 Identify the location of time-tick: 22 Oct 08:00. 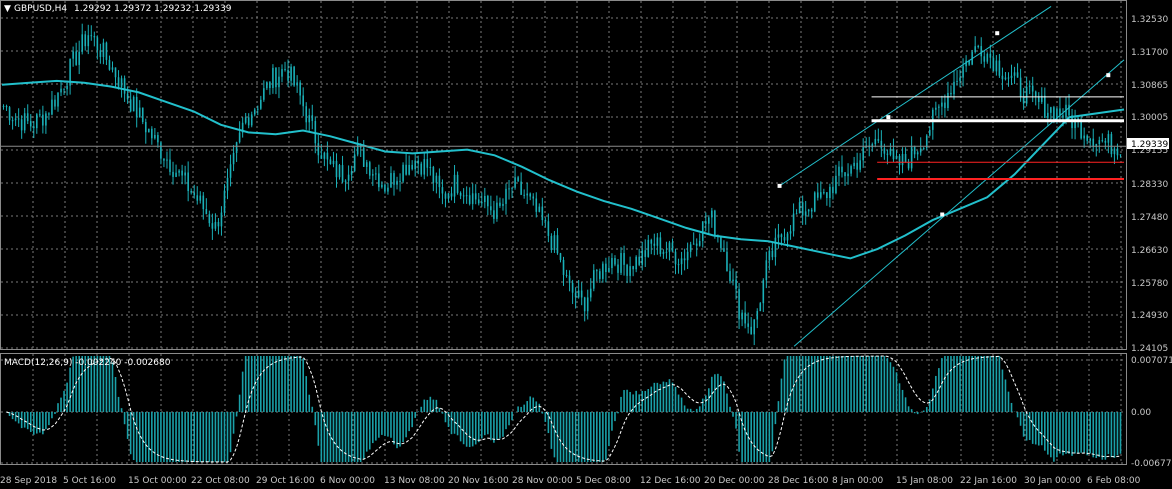
(220, 481).